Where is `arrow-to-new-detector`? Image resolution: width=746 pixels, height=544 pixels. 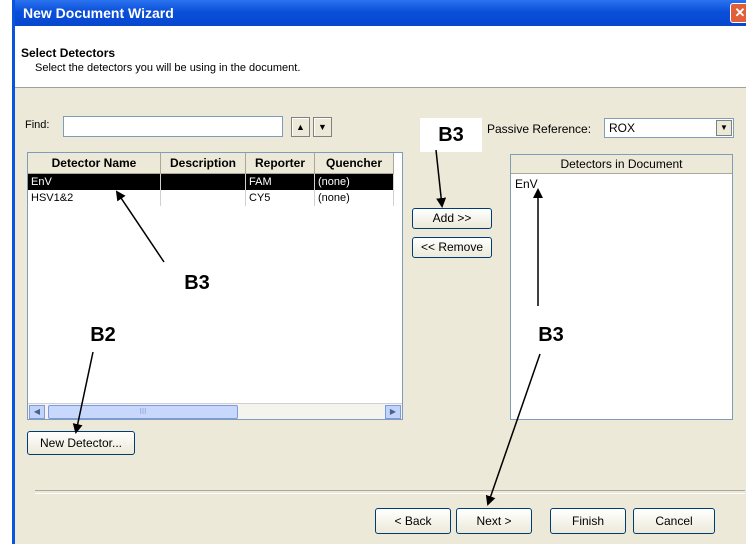
arrow-to-new-detector is located at coordinates (83, 392).